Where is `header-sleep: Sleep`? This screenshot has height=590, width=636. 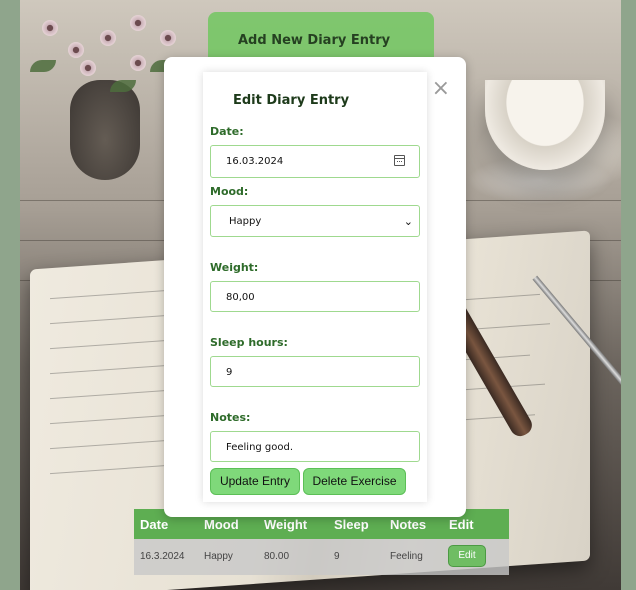 header-sleep: Sleep is located at coordinates (351, 524).